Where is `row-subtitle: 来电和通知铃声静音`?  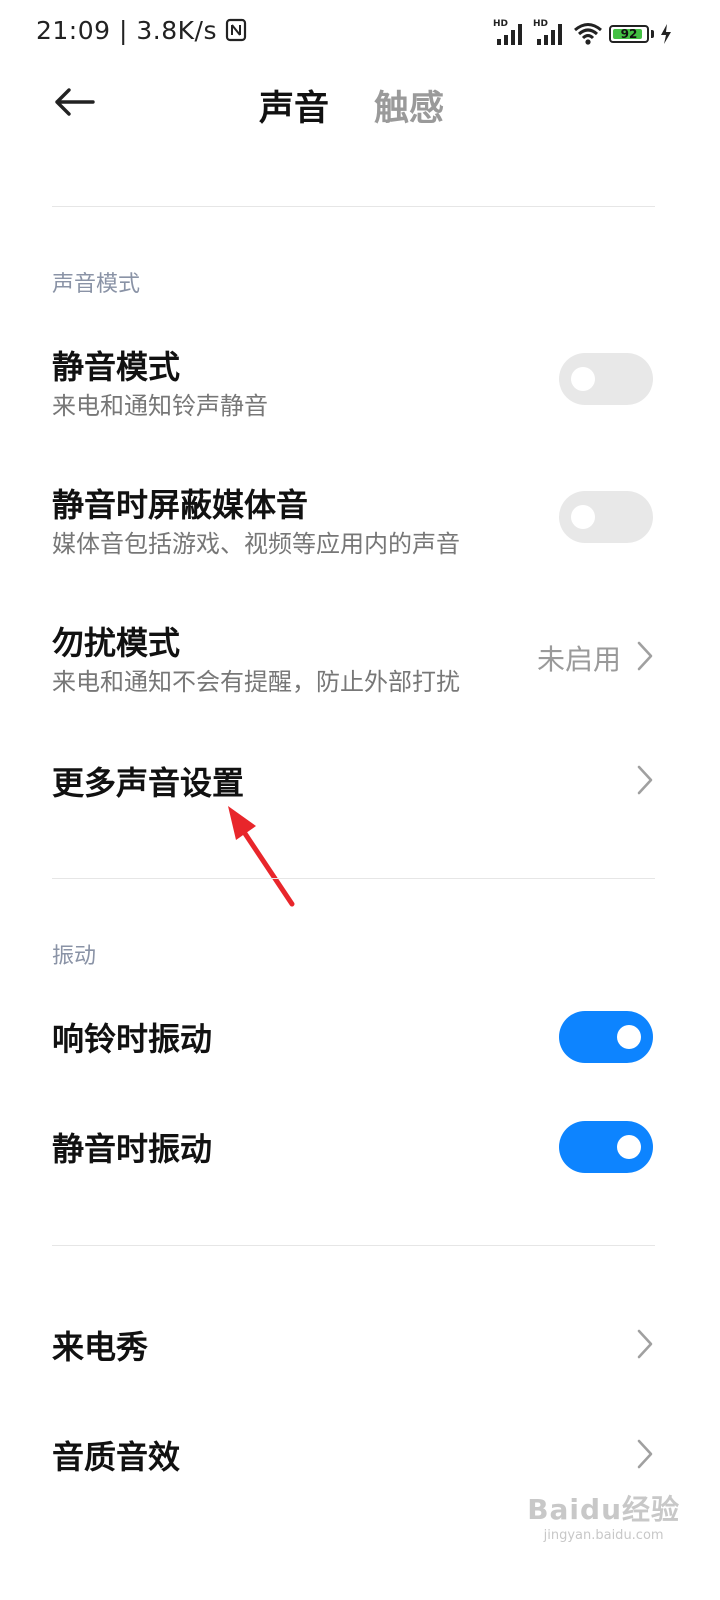
row-subtitle: 来电和通知铃声静音 is located at coordinates (160, 406).